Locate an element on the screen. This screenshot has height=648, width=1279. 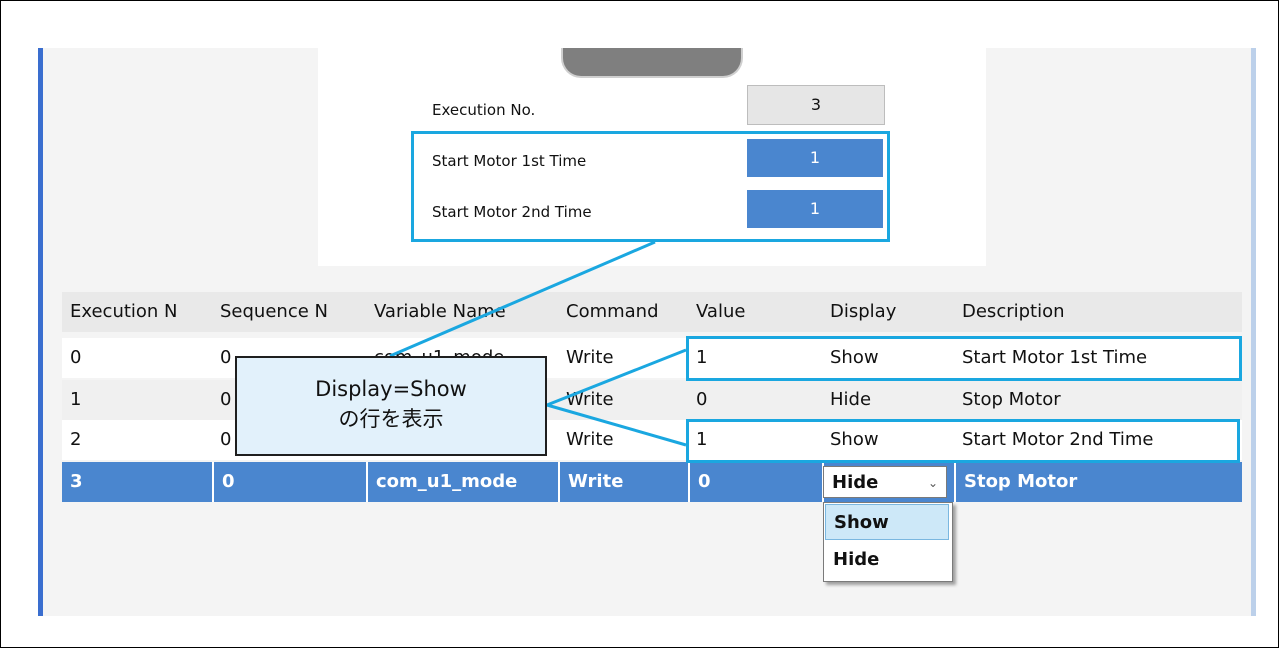
callout-connector-lines is located at coordinates (538, 343).